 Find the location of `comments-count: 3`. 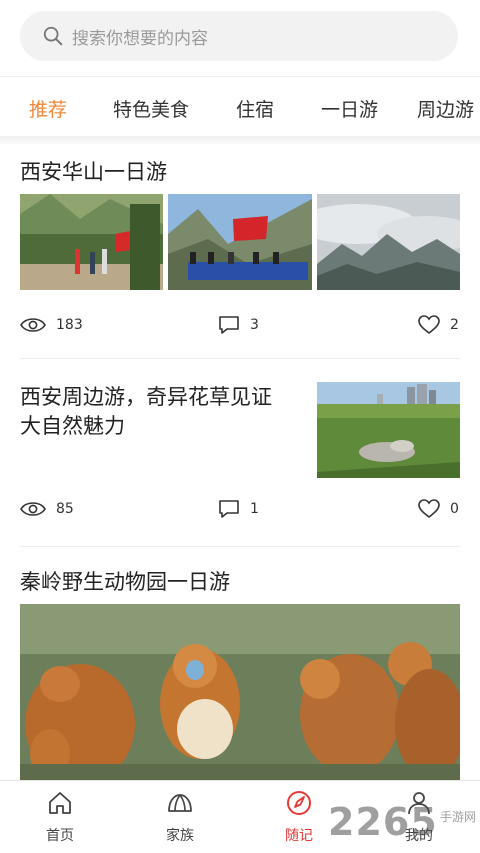

comments-count: 3 is located at coordinates (238, 325).